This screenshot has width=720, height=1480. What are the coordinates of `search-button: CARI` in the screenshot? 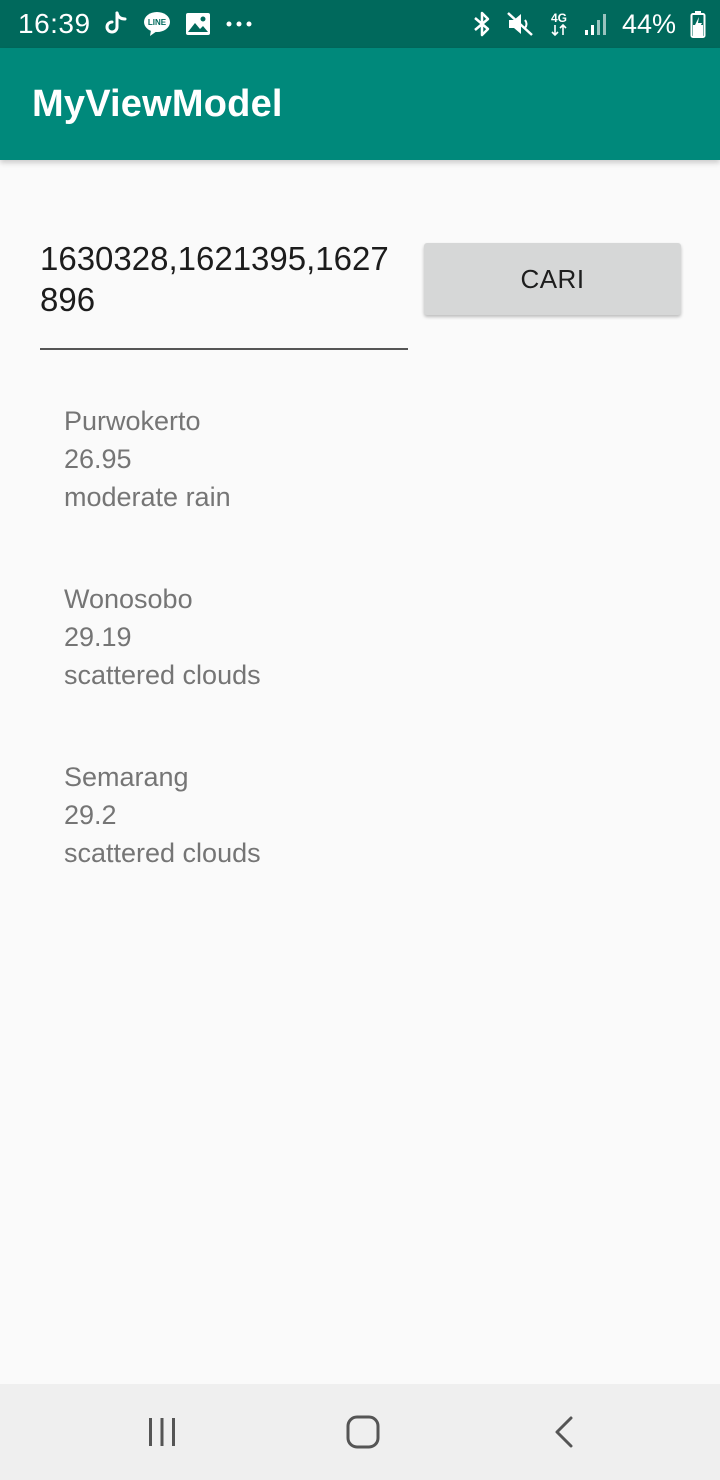 It's located at (552, 279).